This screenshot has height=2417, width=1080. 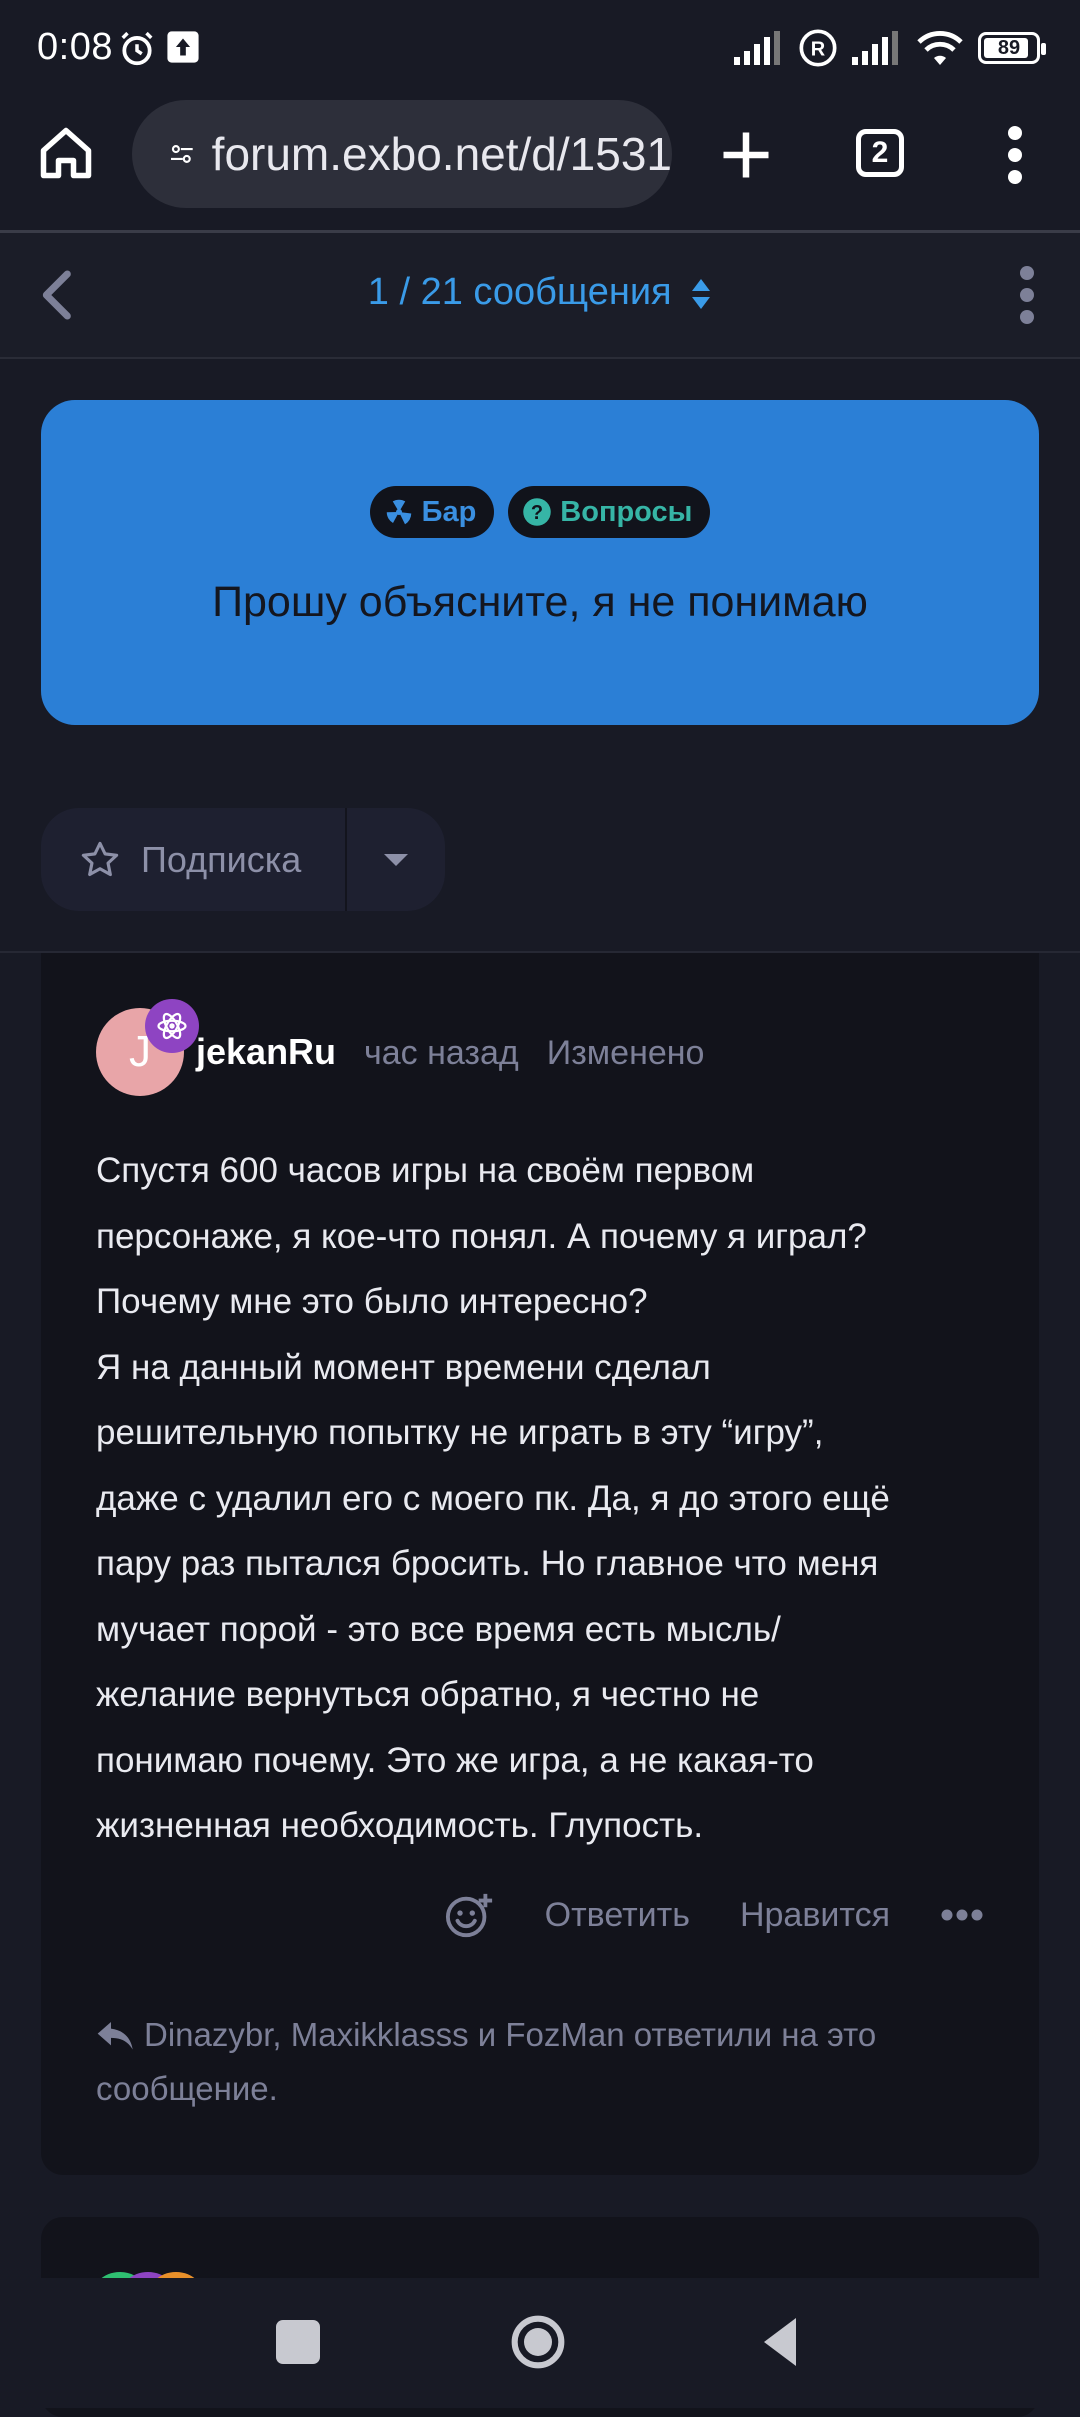 What do you see at coordinates (266, 1052) in the screenshot?
I see `username: jekanRu` at bounding box center [266, 1052].